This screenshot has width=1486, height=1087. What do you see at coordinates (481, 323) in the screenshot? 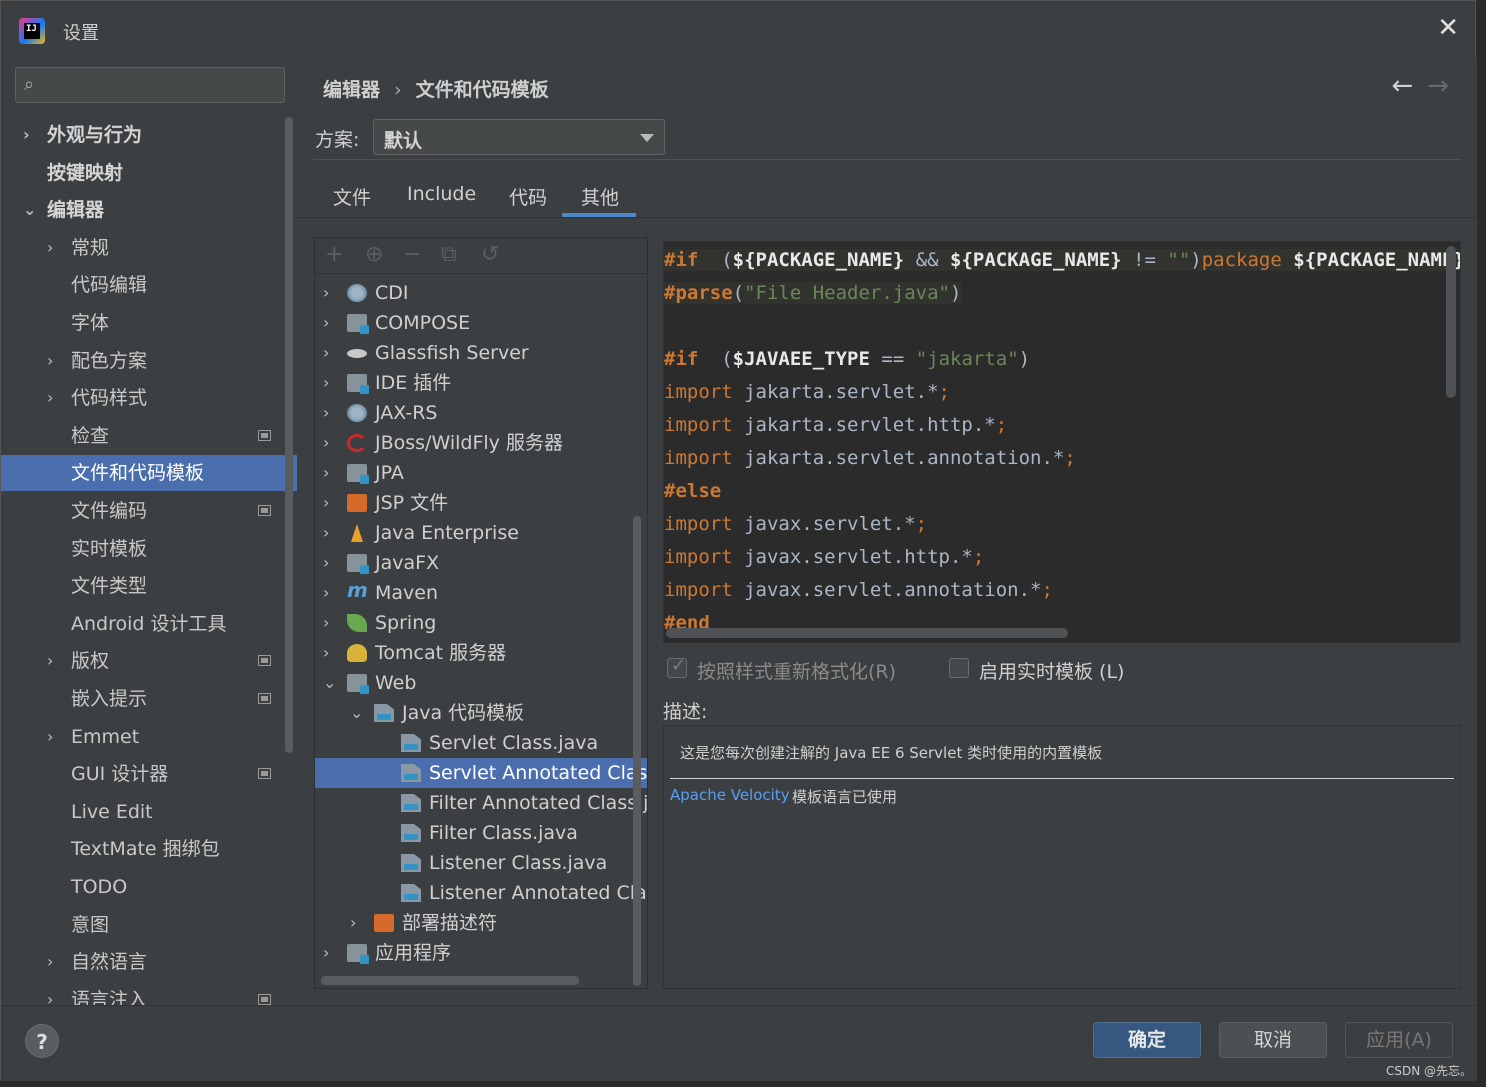
I see `tree-item: › COMPOSE` at bounding box center [481, 323].